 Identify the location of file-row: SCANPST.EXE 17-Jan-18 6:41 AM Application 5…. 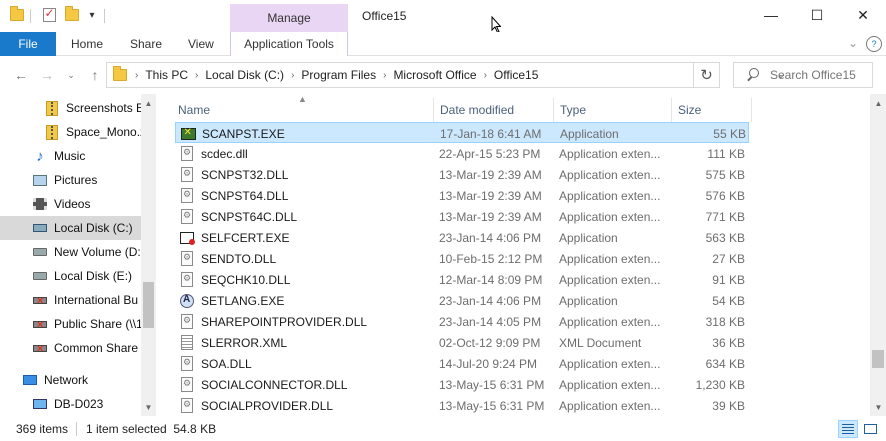
(462, 132).